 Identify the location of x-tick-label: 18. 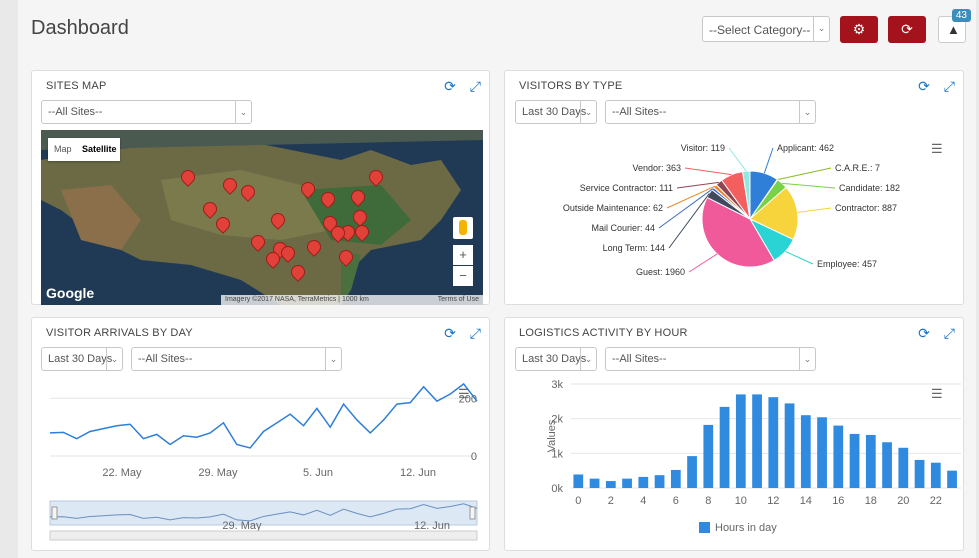
(871, 501).